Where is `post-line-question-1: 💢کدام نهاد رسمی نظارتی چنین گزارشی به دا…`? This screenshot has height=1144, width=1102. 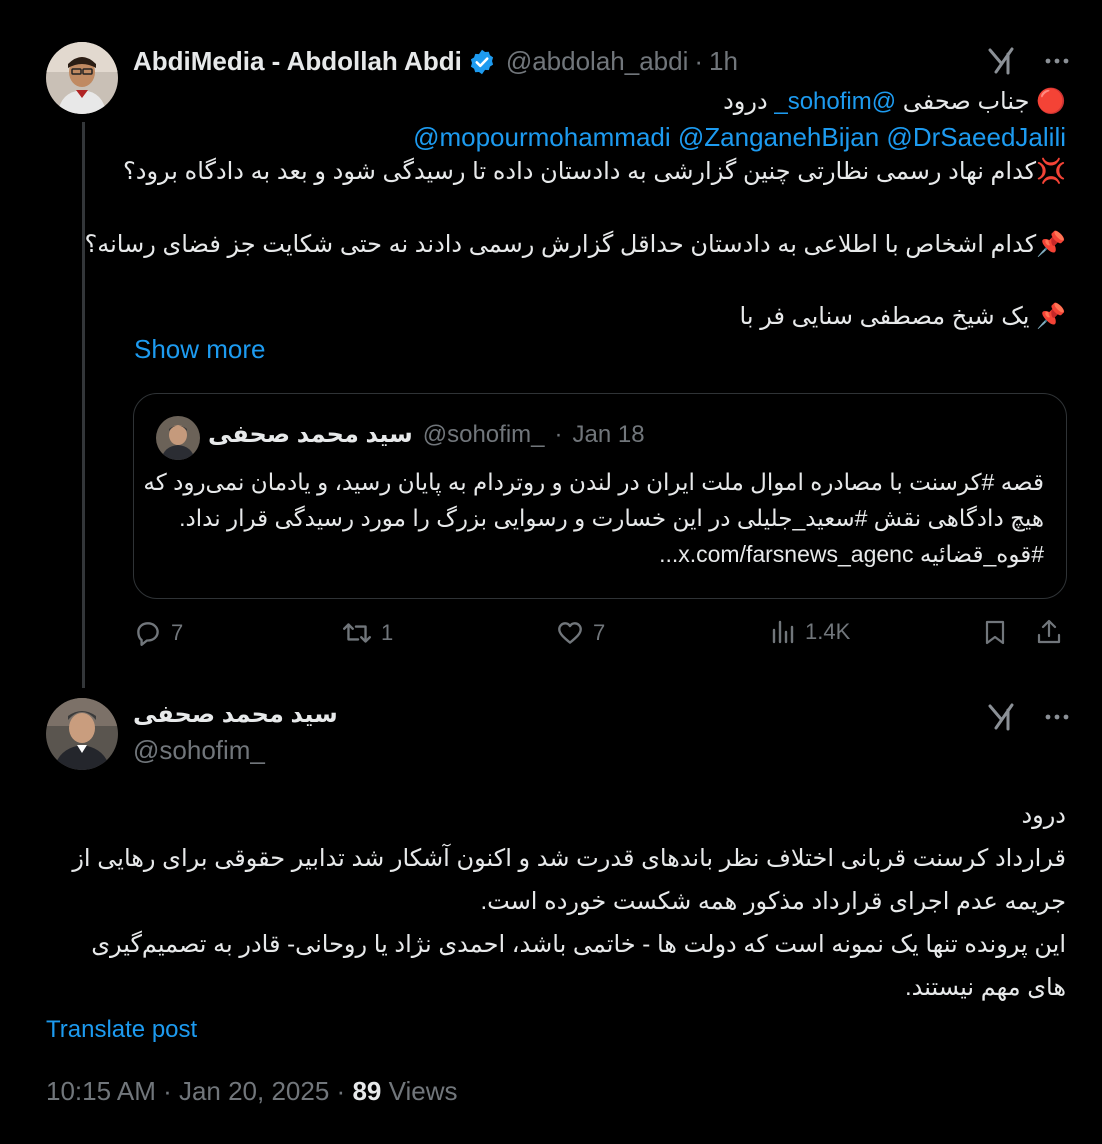
post-line-question-1: 💢کدام نهاد رسمی نظارتی چنین گزارشی به دا… is located at coordinates (594, 171).